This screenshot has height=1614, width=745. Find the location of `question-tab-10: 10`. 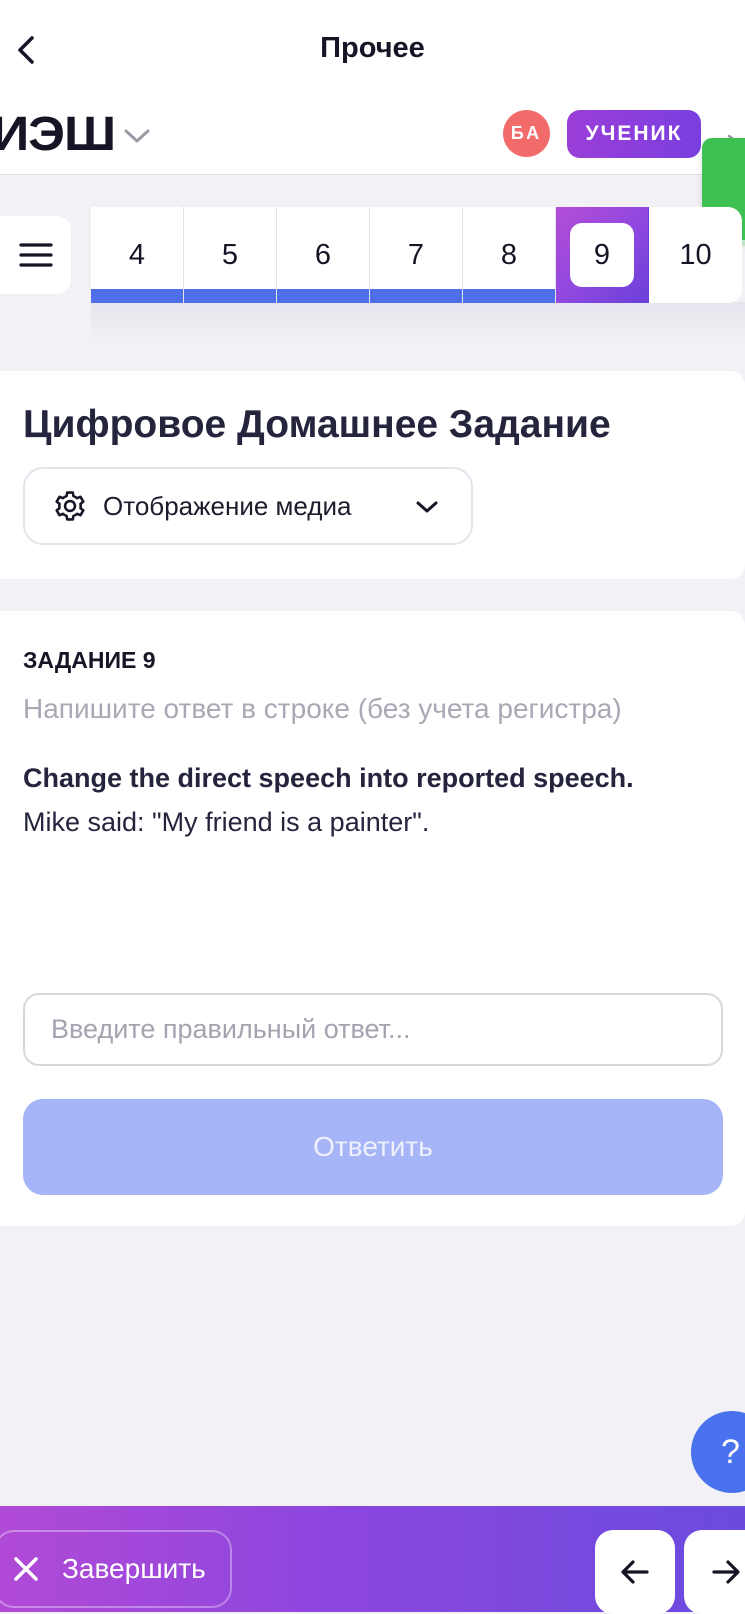

question-tab-10: 10 is located at coordinates (695, 255).